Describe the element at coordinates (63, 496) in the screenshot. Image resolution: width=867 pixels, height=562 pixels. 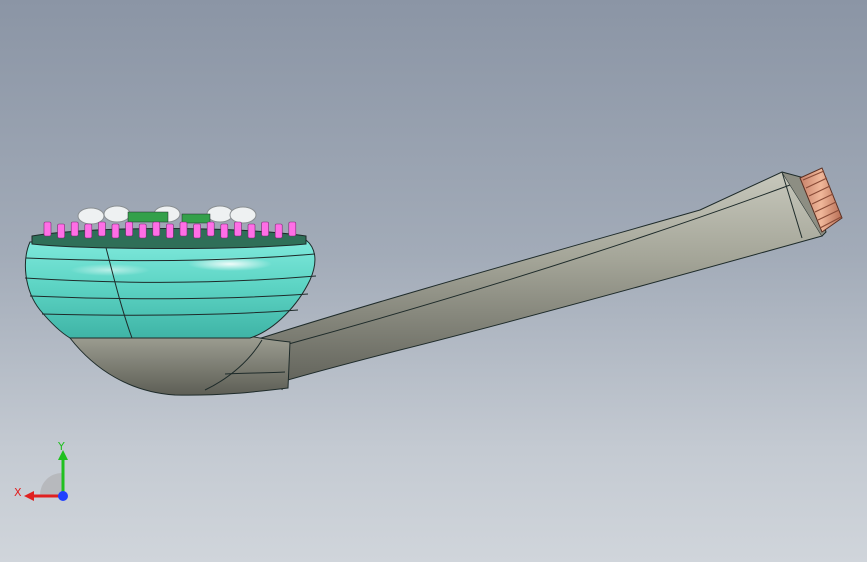
I see `z-axis-icon` at that location.